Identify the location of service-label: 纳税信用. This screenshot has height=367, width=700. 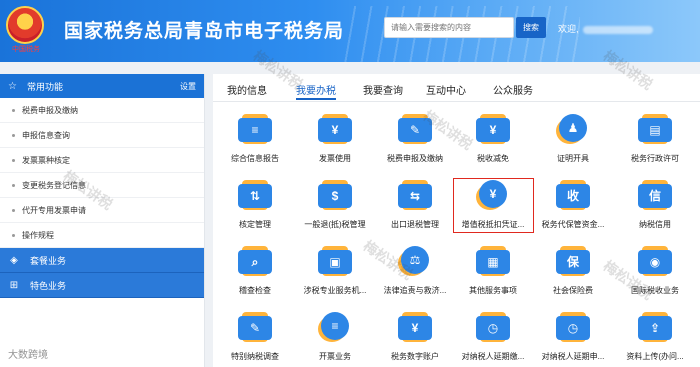
(655, 224).